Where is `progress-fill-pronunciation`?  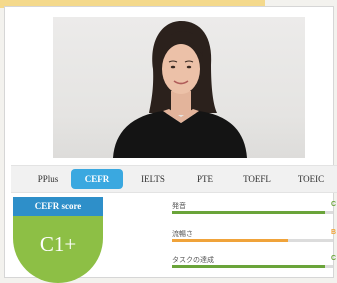 progress-fill-pronunciation is located at coordinates (248, 212).